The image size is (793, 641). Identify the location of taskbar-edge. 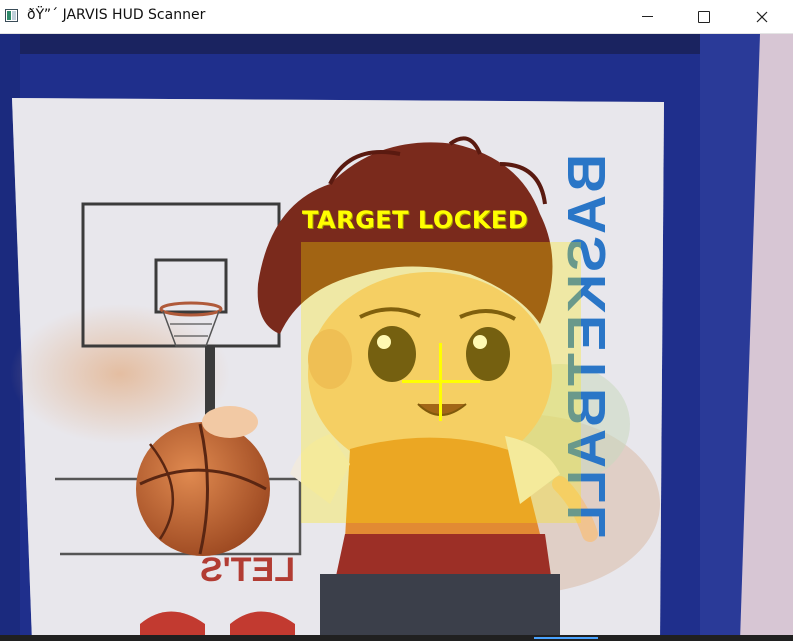
(396, 638).